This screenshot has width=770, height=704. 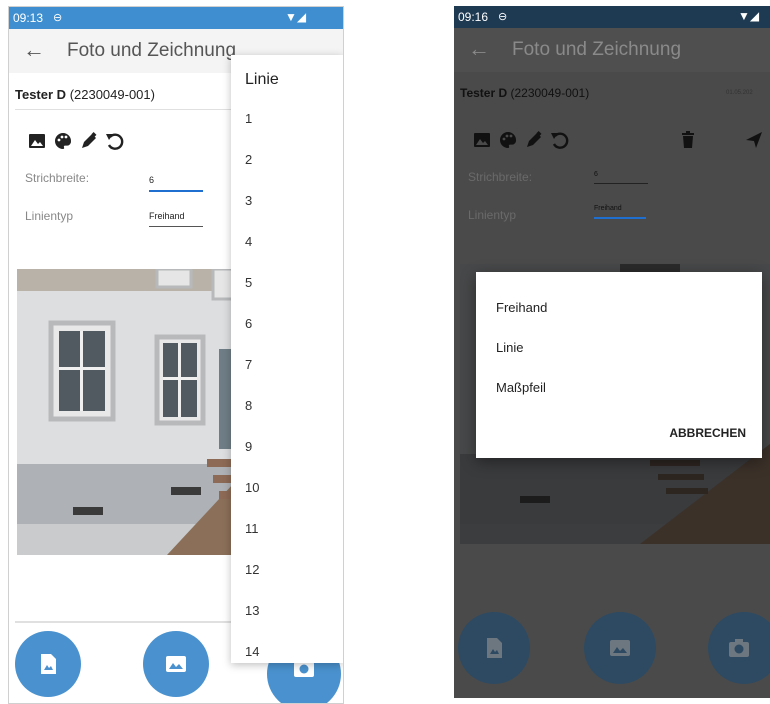 What do you see at coordinates (28, 18) in the screenshot?
I see `status-time: 09:13` at bounding box center [28, 18].